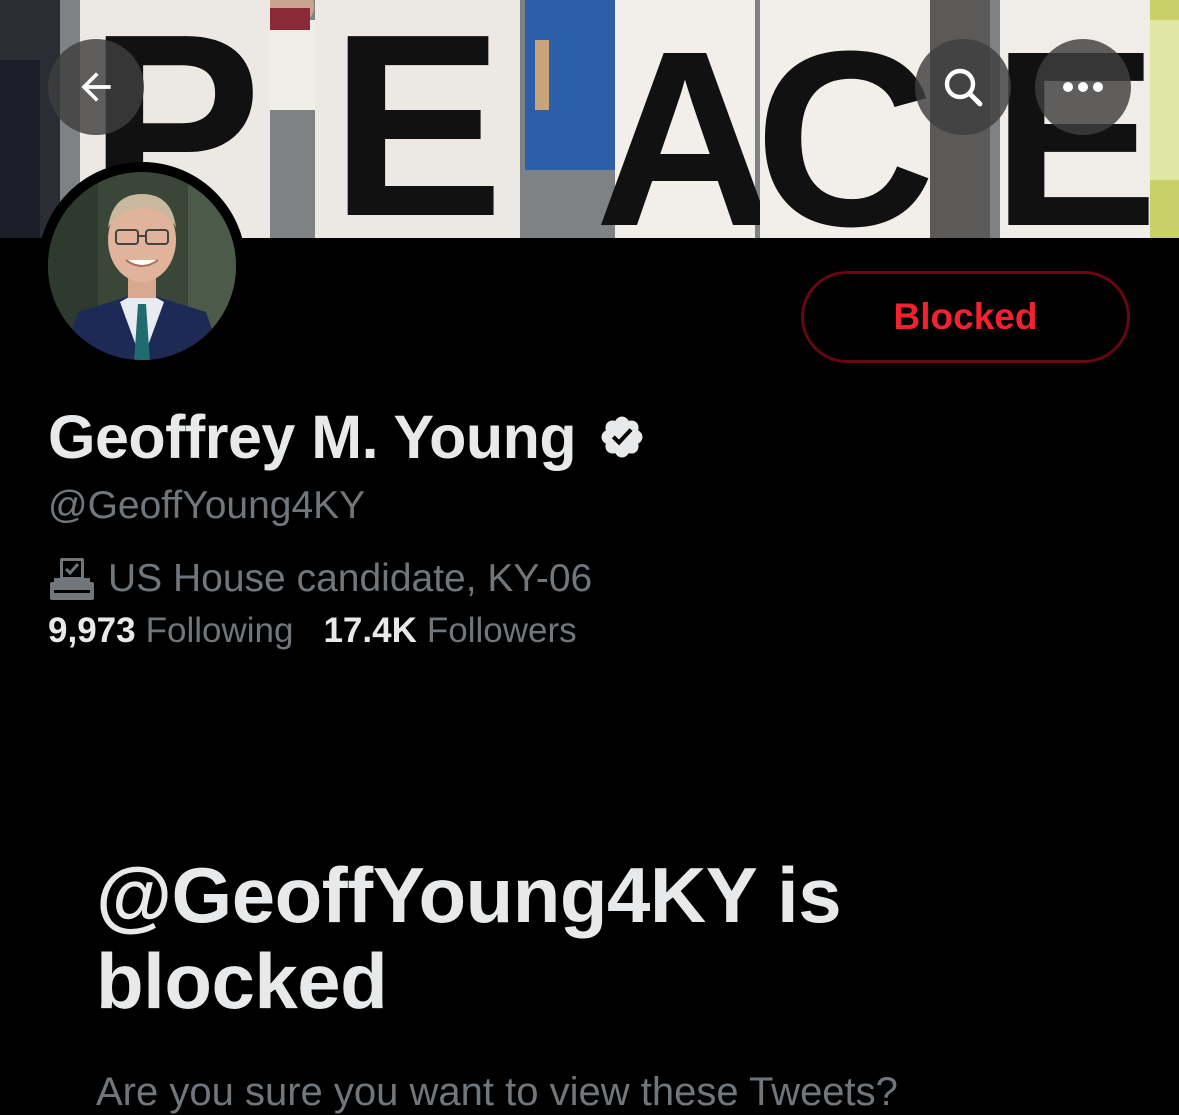 This screenshot has height=1115, width=1179. What do you see at coordinates (207, 505) in the screenshot?
I see `profile-handle: @GeoffYoung4KY` at bounding box center [207, 505].